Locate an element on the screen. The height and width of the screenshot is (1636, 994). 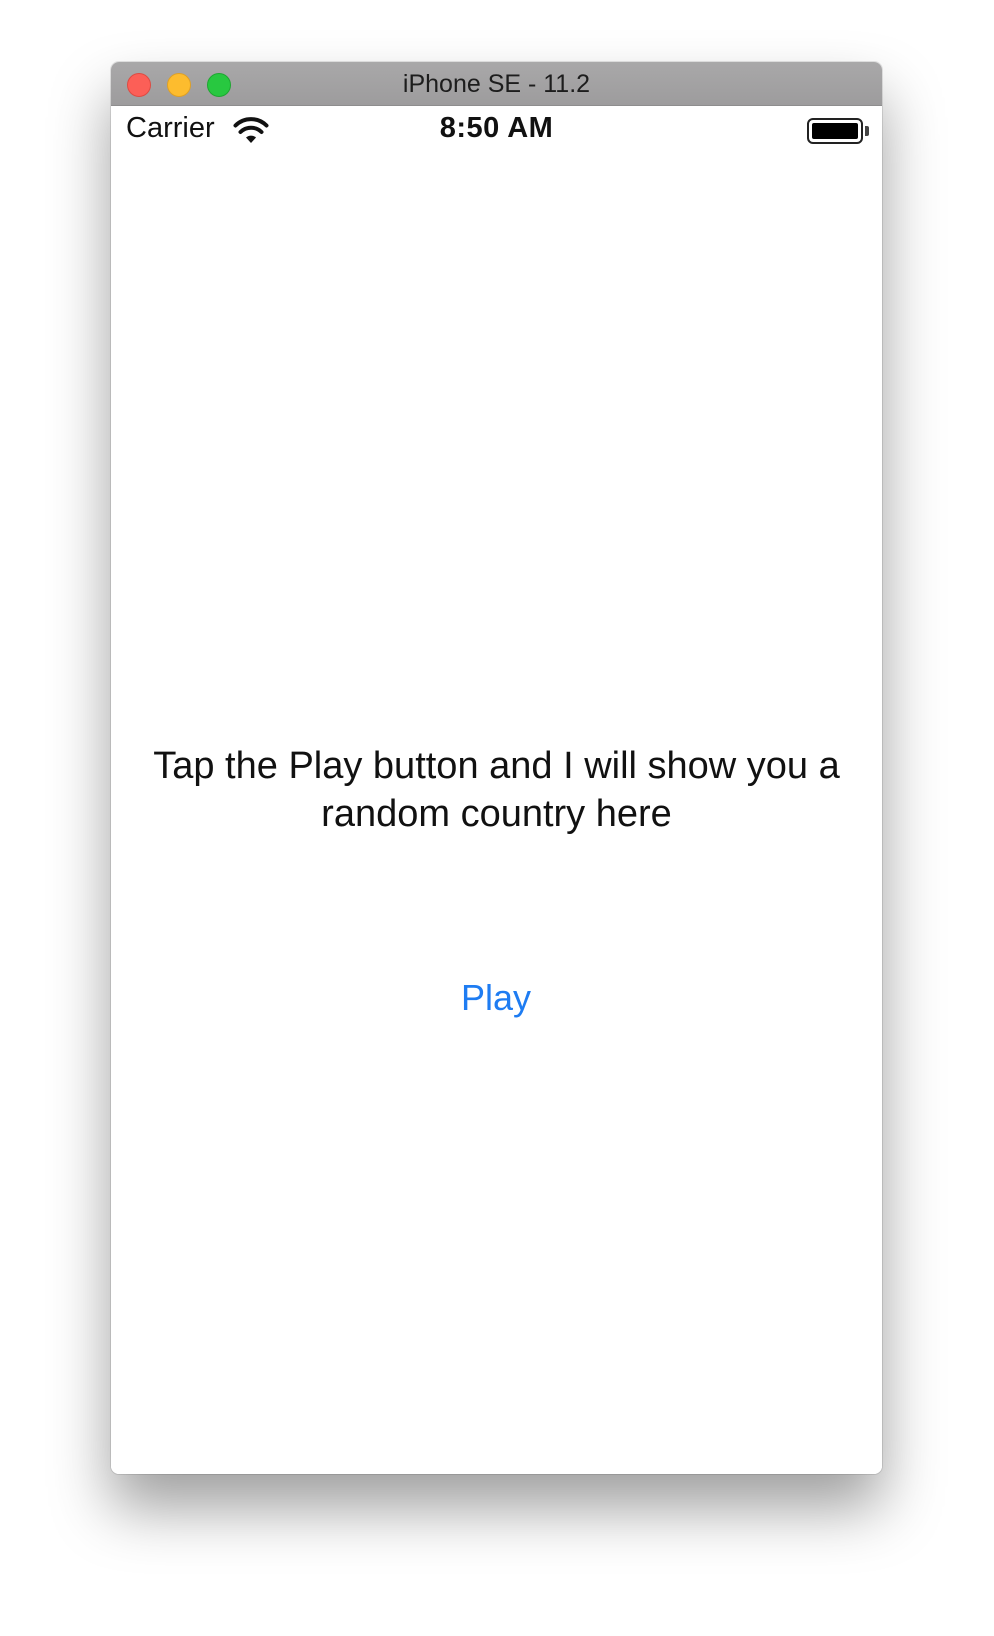
battery-icon is located at coordinates (838, 131).